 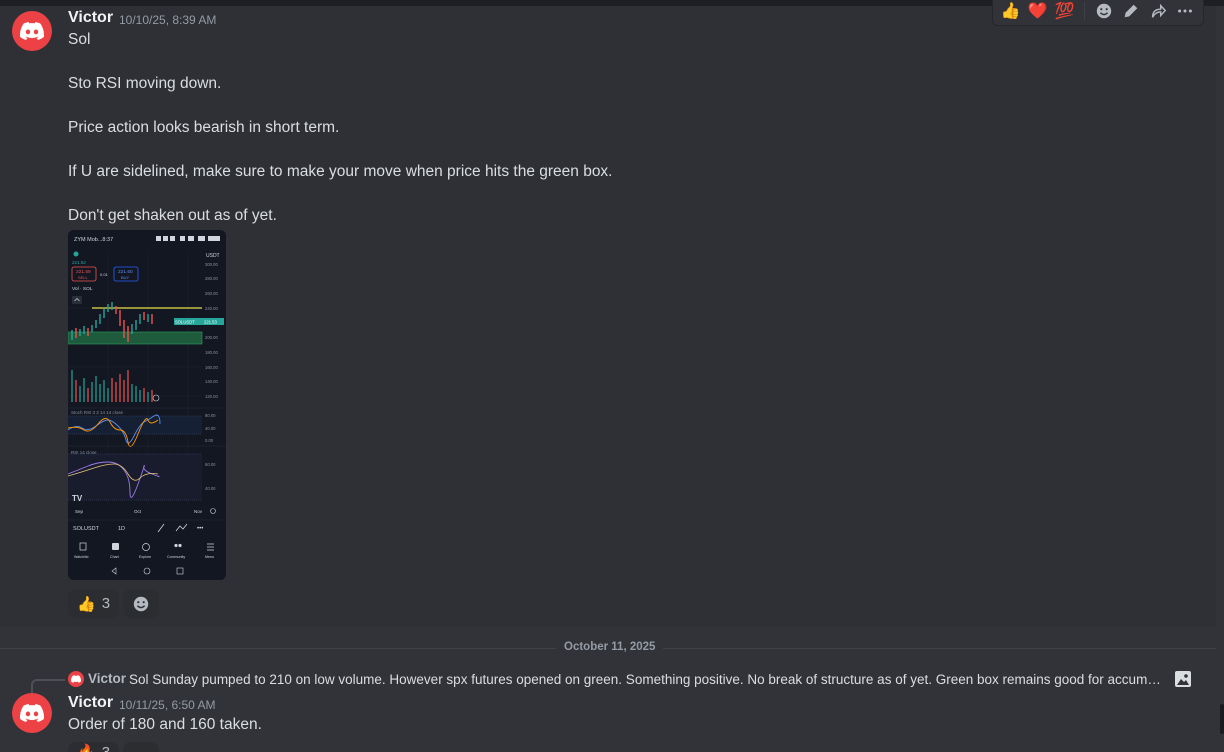 I want to click on x-axis-label: Sep, so click(x=79, y=511).